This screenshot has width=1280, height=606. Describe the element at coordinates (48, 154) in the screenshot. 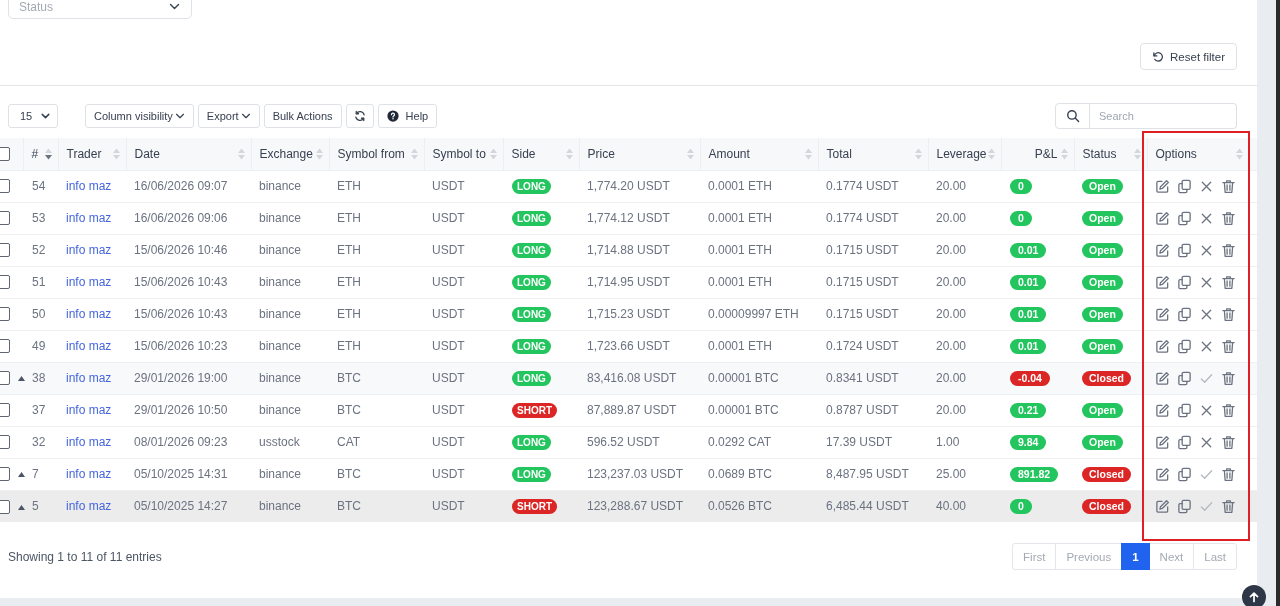

I see `sort-icon` at that location.